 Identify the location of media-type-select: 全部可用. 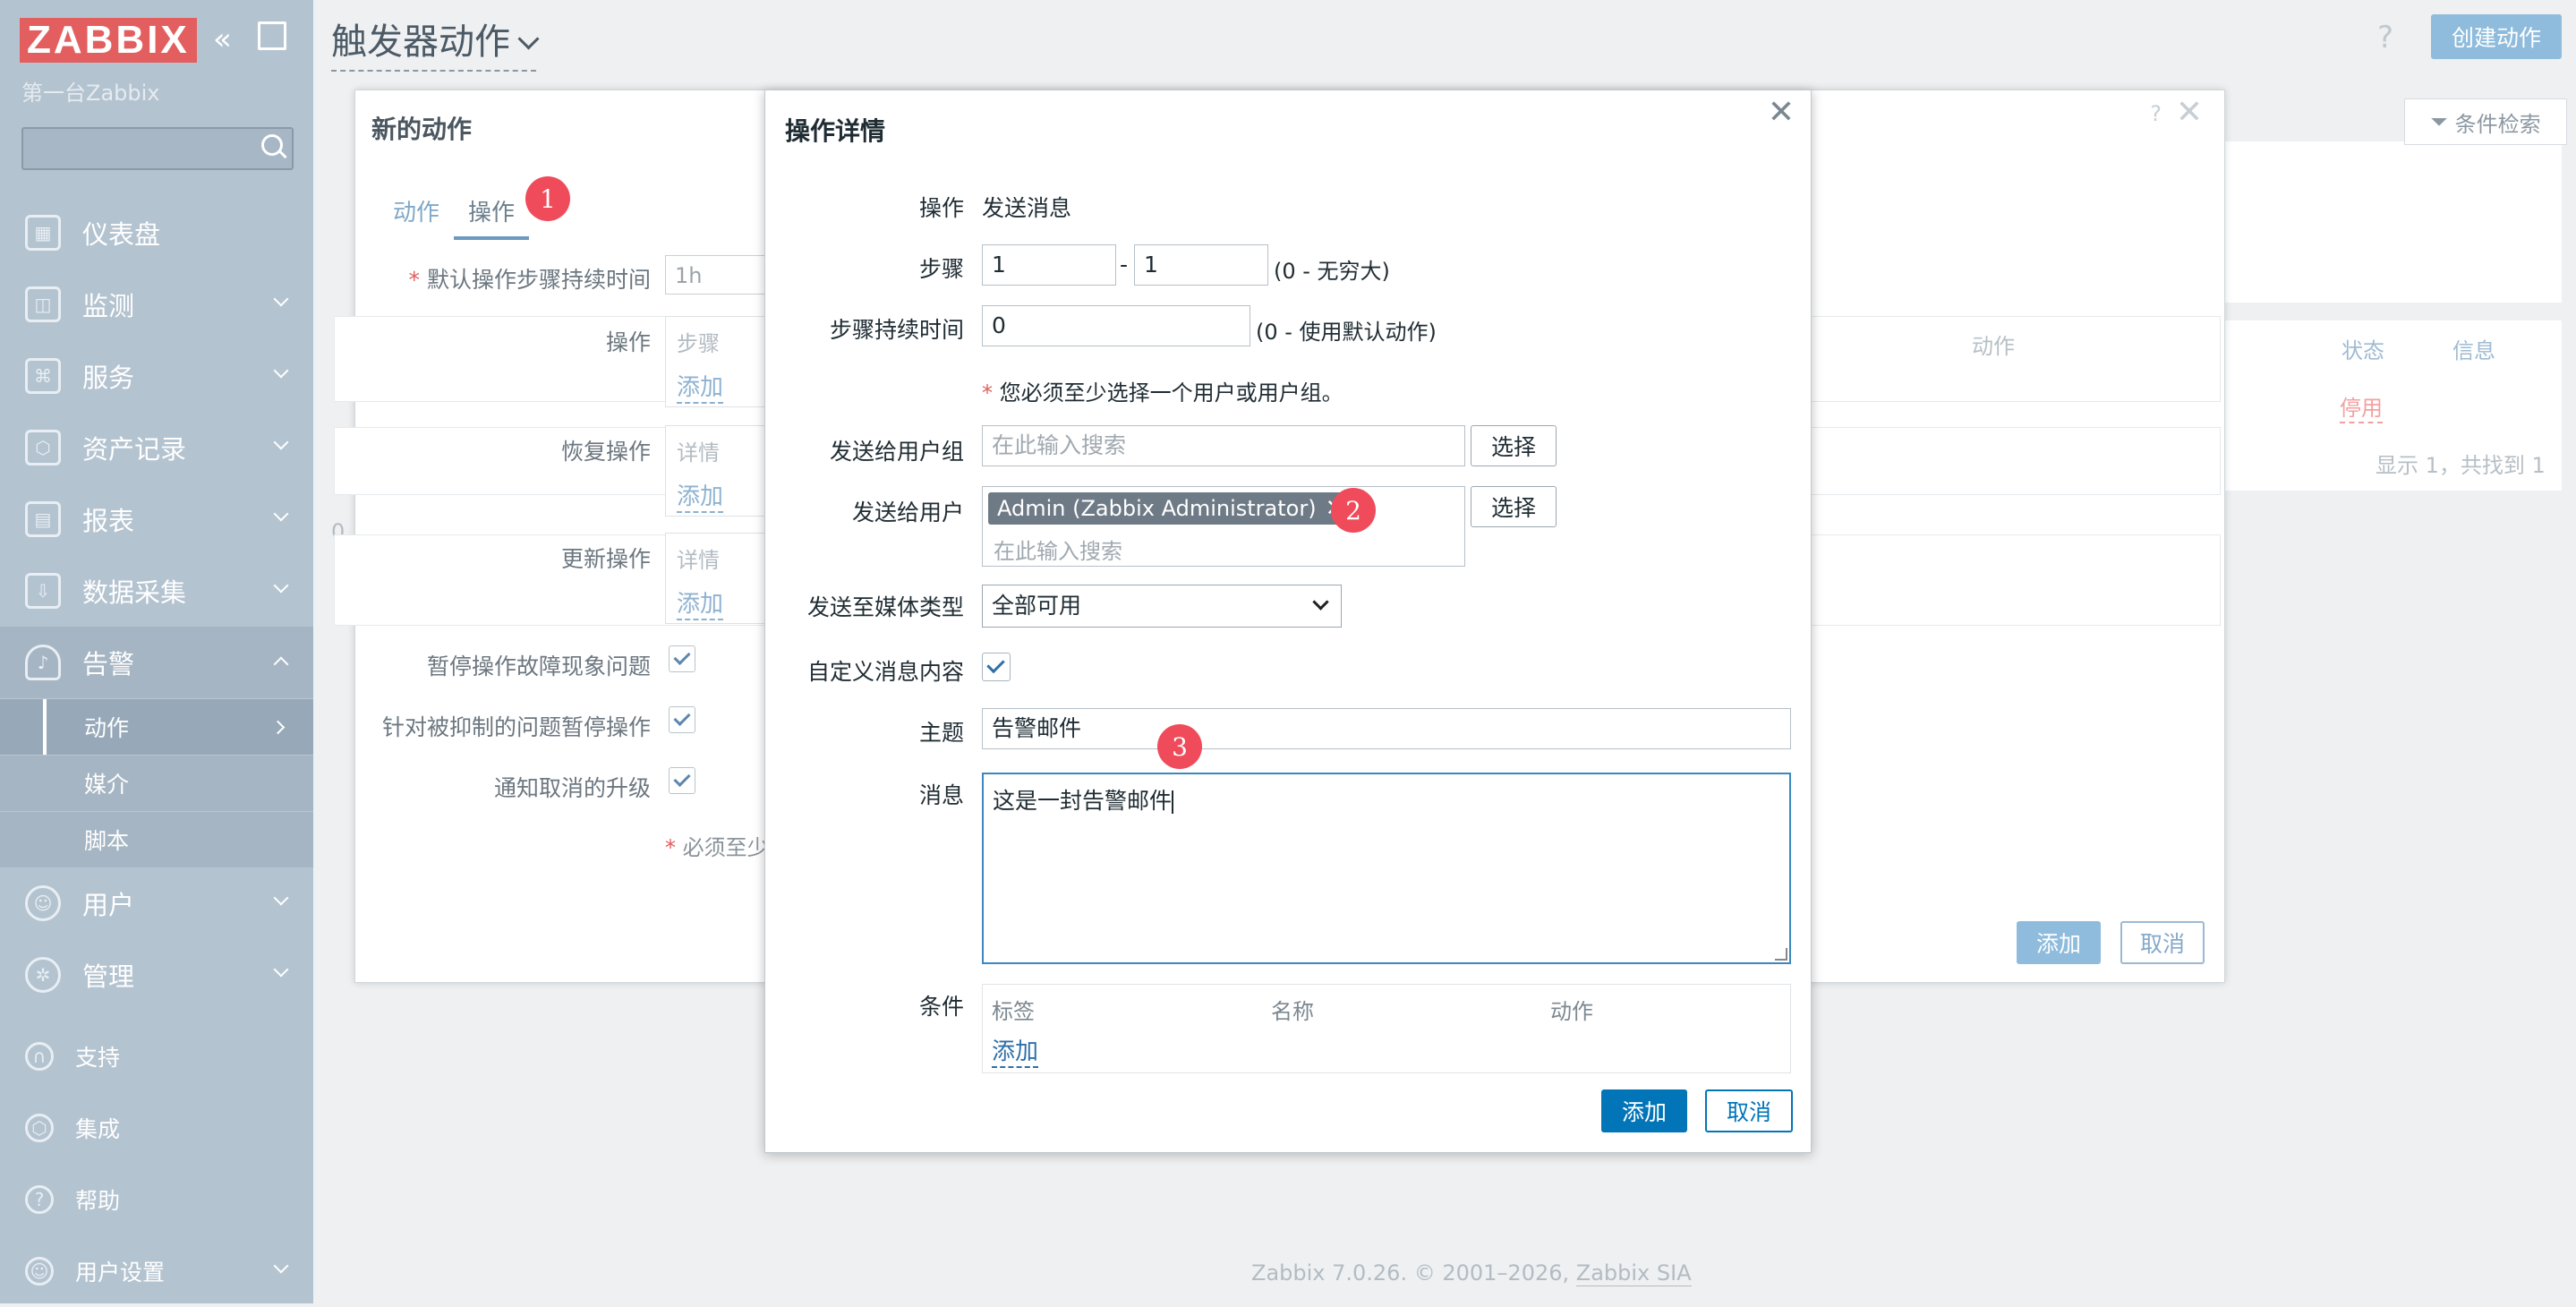
(1162, 606).